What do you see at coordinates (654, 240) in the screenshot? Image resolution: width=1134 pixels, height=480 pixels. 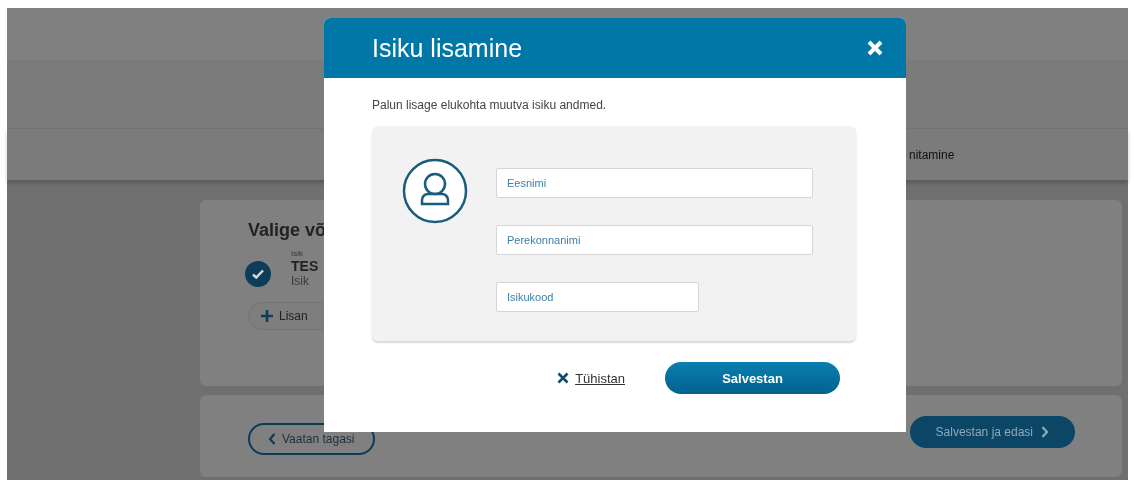 I see `input-field: Perekonnanimi` at bounding box center [654, 240].